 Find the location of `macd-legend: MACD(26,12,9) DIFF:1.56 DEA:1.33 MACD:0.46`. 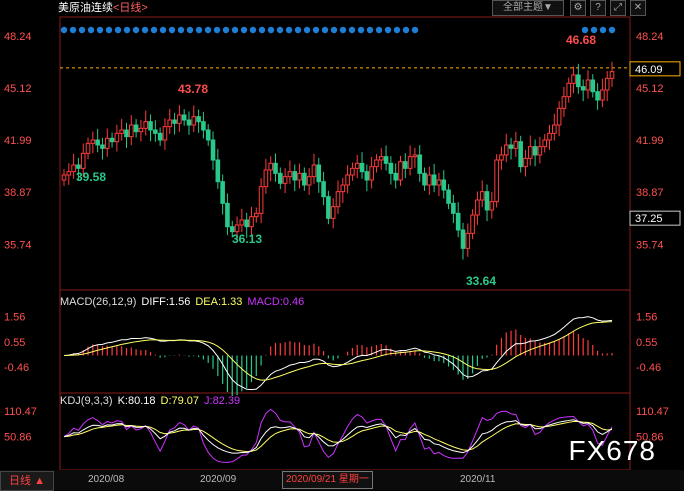

macd-legend: MACD(26,12,9) DIFF:1.56 DEA:1.33 MACD:0.46 is located at coordinates (184, 302).